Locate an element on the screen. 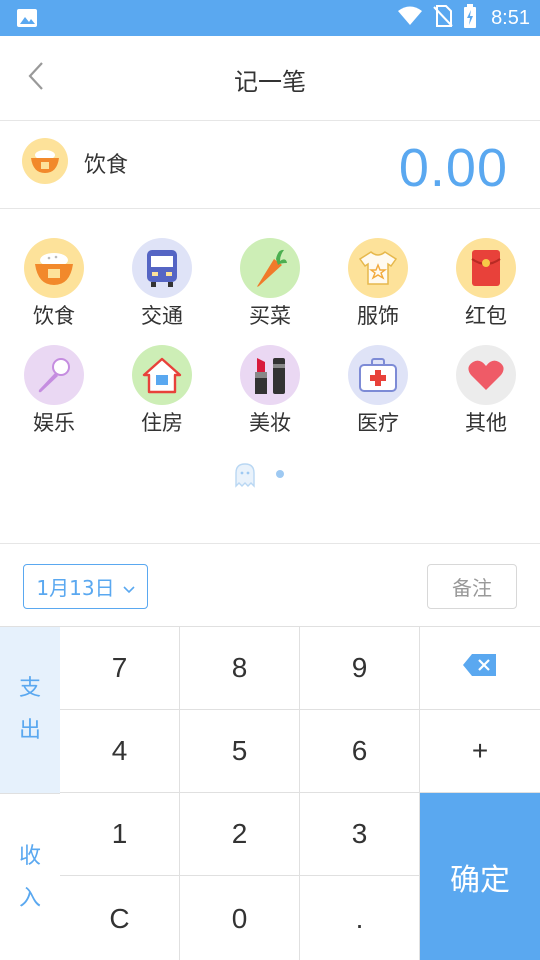 The width and height of the screenshot is (540, 960). image-notification-icon is located at coordinates (27, 18).